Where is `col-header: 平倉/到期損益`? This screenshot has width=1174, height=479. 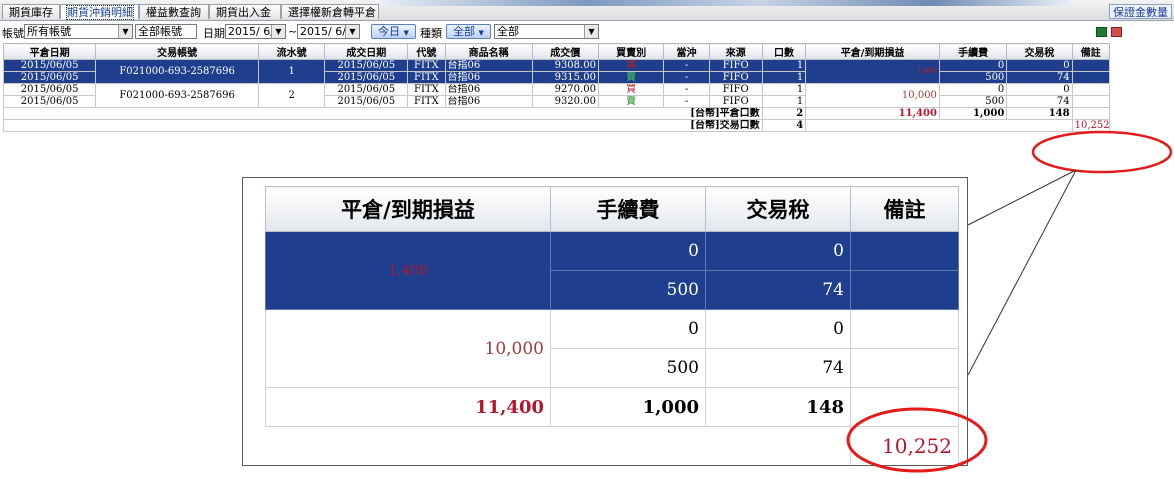
col-header: 平倉/到期損益 is located at coordinates (872, 51).